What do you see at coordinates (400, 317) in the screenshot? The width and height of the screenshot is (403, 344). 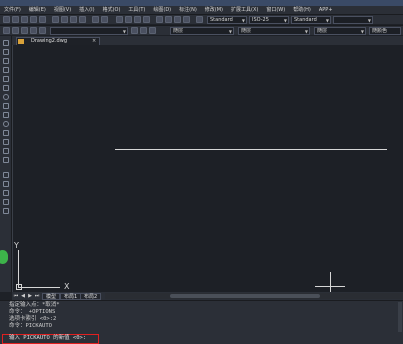 I see `command-scrollbar` at bounding box center [400, 317].